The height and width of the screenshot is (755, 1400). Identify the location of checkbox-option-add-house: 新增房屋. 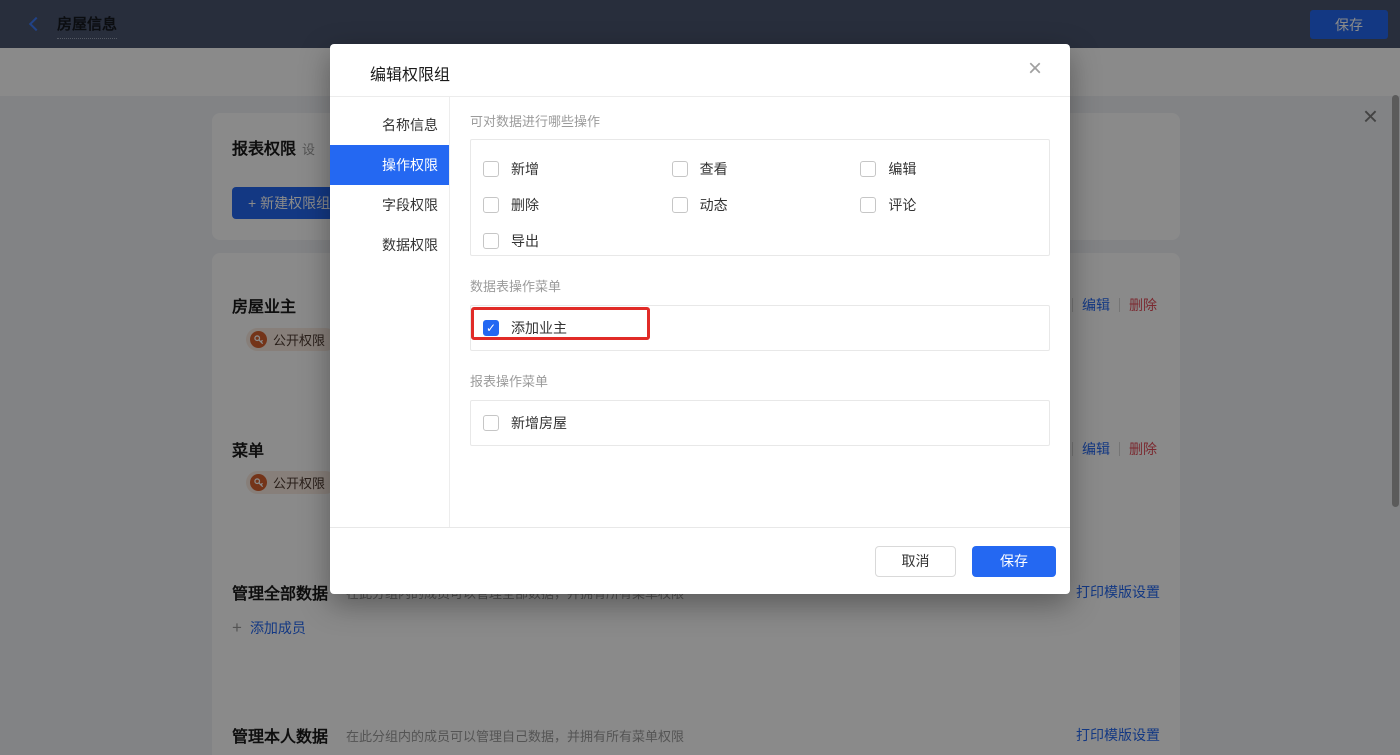
(525, 423).